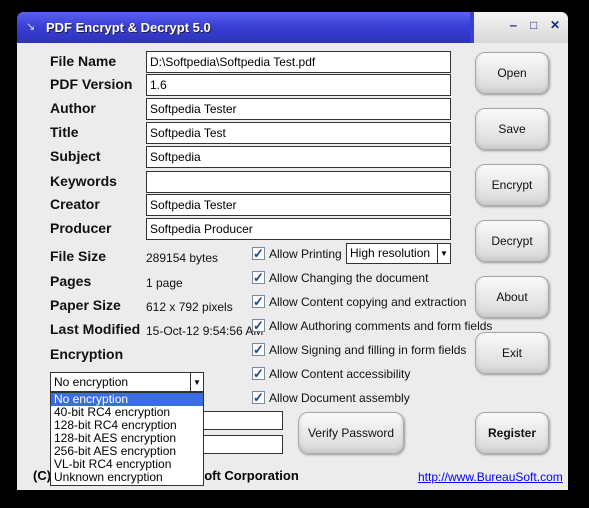  Describe the element at coordinates (340, 374) in the screenshot. I see `permission-label: Allow Content accessibility` at that location.